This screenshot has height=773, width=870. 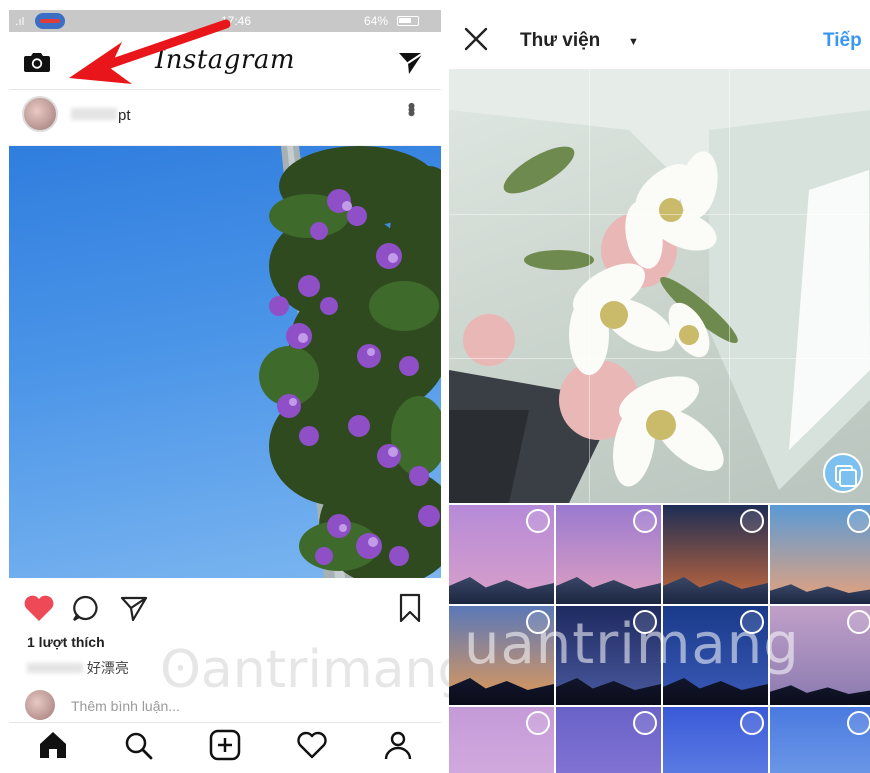 What do you see at coordinates (78, 668) in the screenshot?
I see `post-caption: 好漂亮` at bounding box center [78, 668].